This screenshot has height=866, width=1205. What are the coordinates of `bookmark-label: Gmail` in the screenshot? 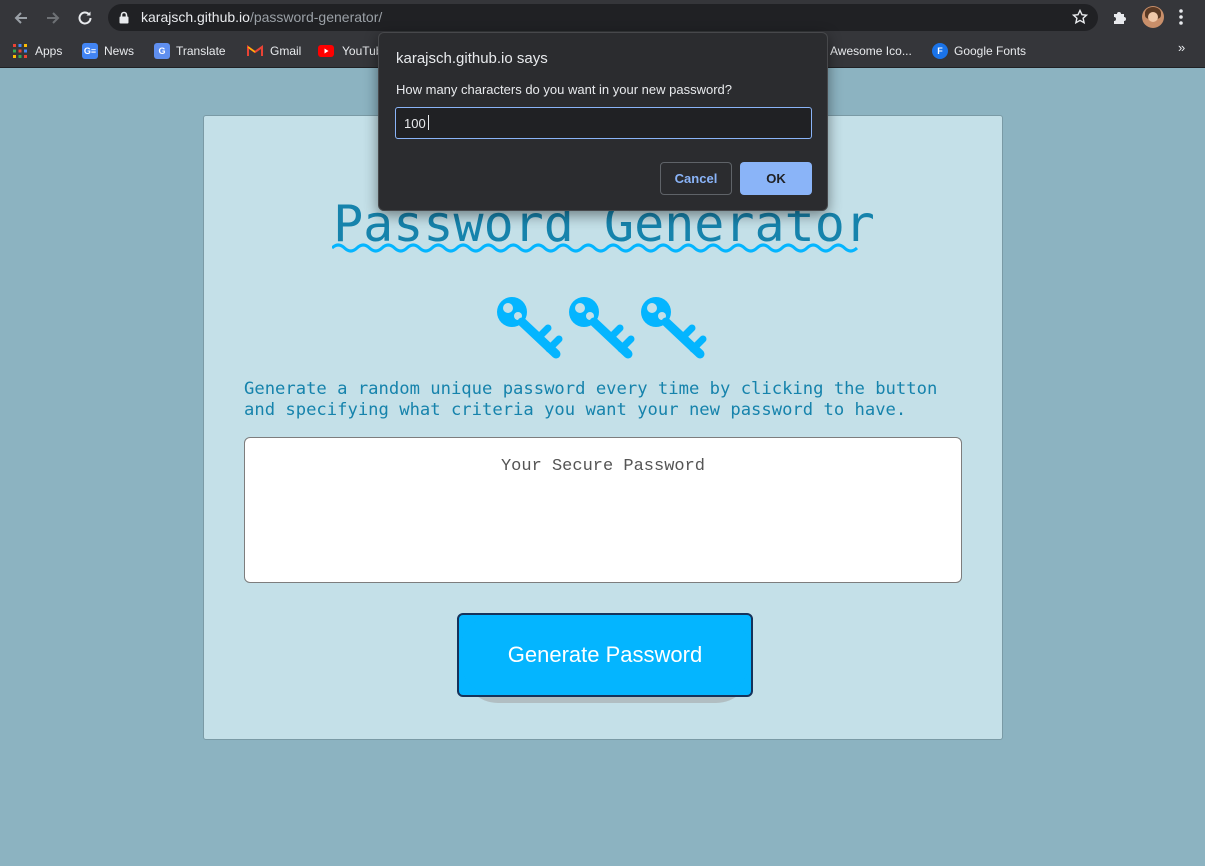 It's located at (286, 51).